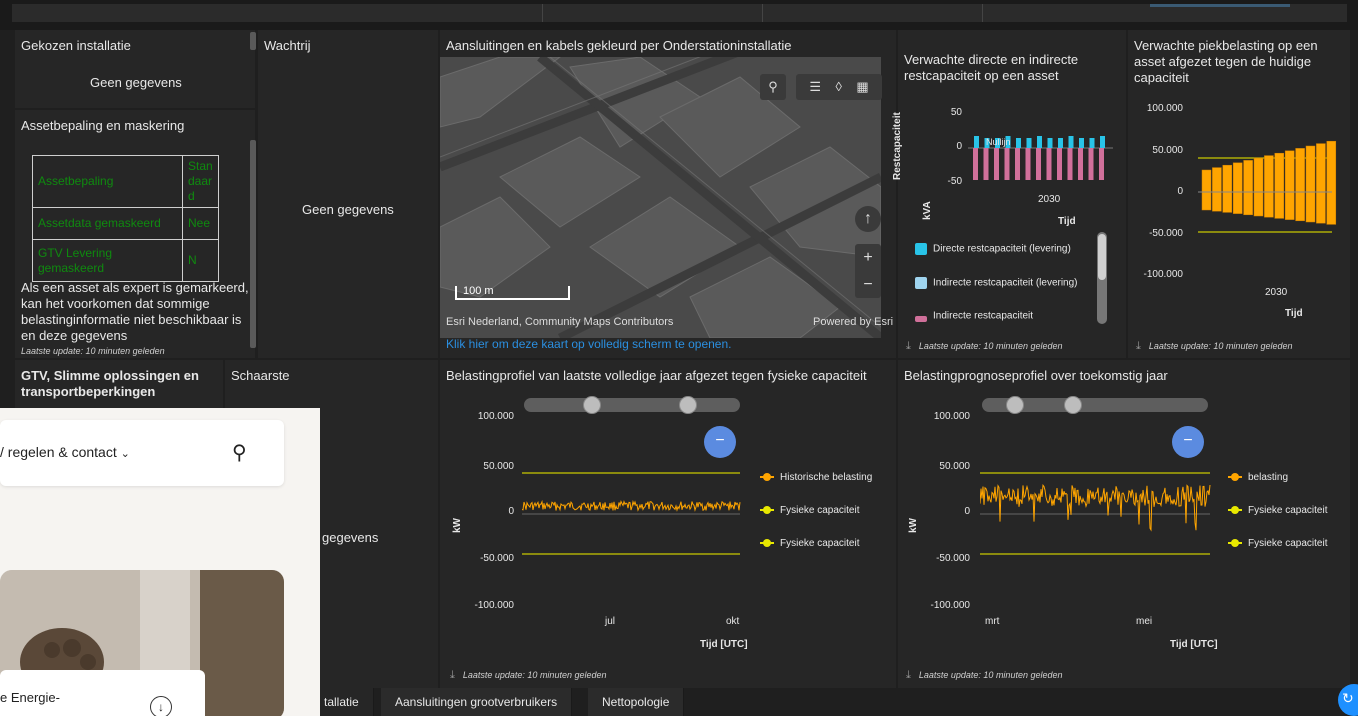 This screenshot has height=716, width=1358. What do you see at coordinates (724, 644) in the screenshot?
I see `x-axis-title: Tijd [UTC]` at bounding box center [724, 644].